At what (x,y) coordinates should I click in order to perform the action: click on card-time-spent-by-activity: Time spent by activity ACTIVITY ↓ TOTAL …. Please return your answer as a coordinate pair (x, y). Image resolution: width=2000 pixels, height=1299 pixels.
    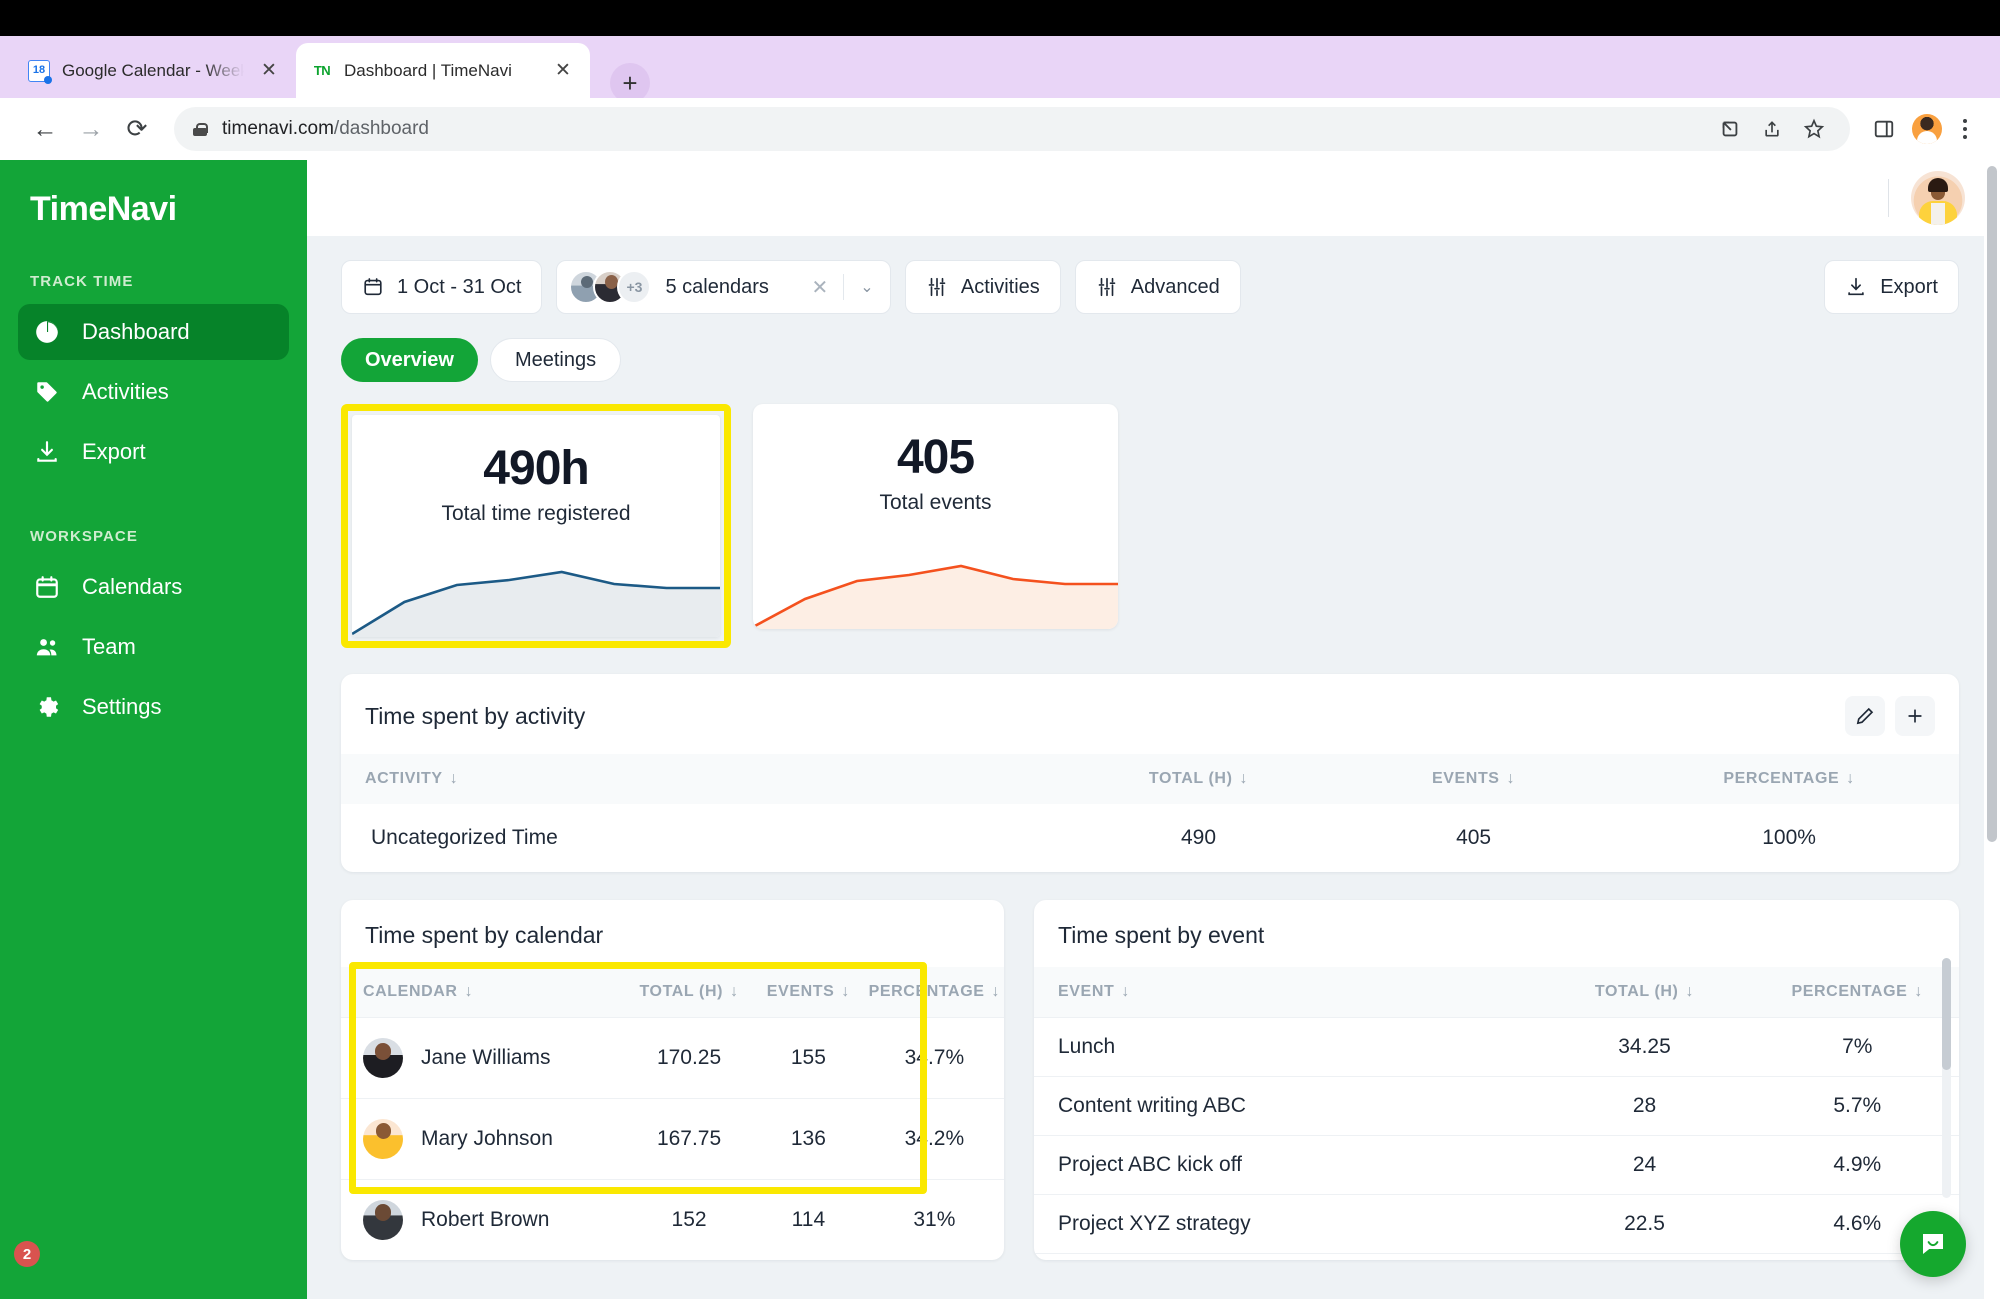
    Looking at the image, I should click on (1150, 773).